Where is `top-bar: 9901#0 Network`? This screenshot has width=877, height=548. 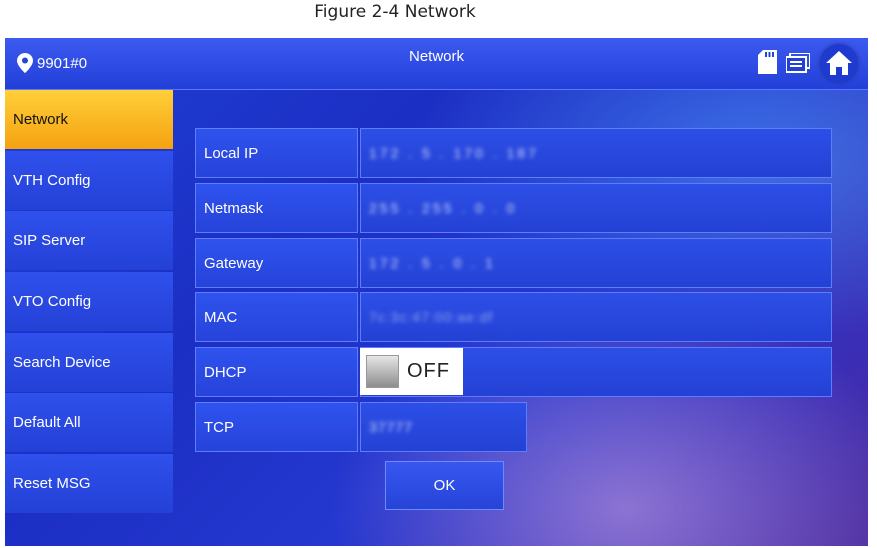
top-bar: 9901#0 Network is located at coordinates (436, 64).